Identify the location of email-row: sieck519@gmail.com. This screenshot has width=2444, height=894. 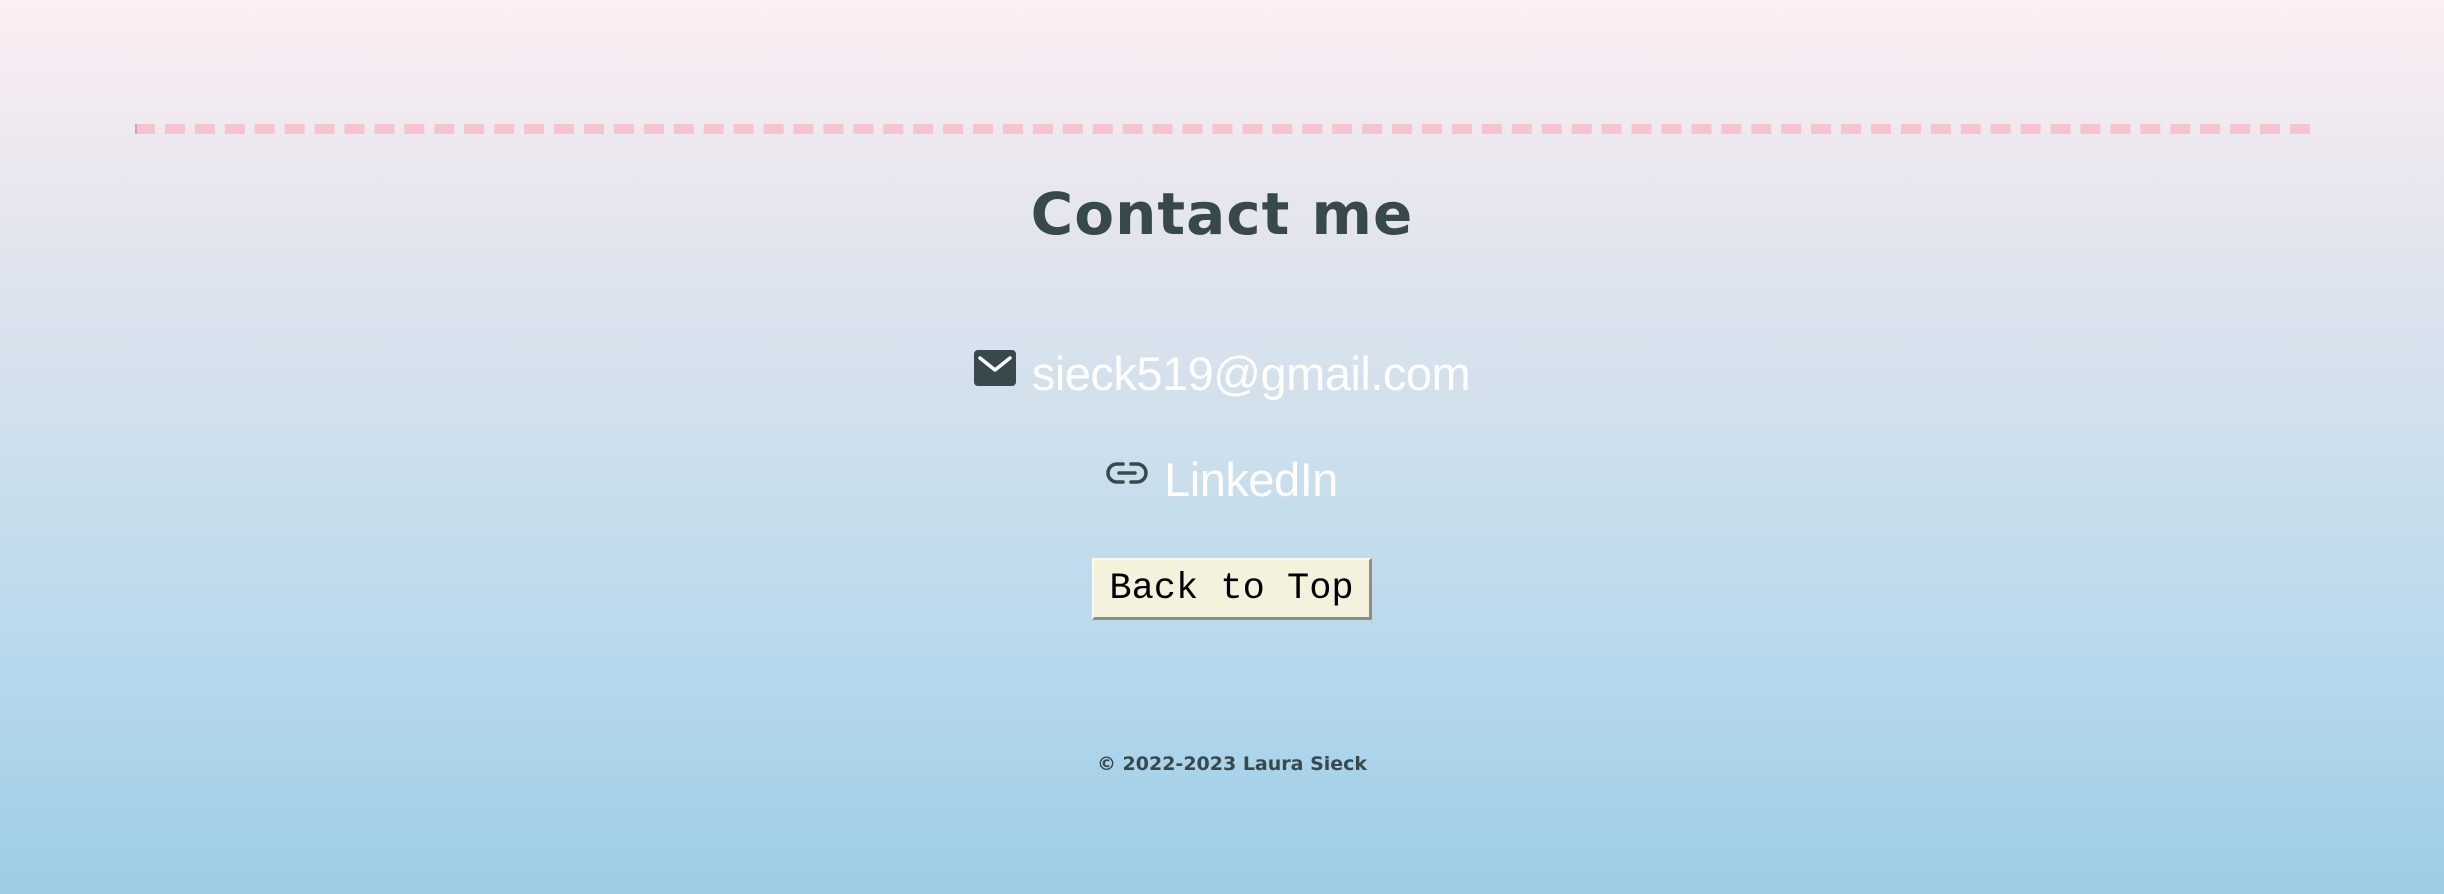
(1222, 373).